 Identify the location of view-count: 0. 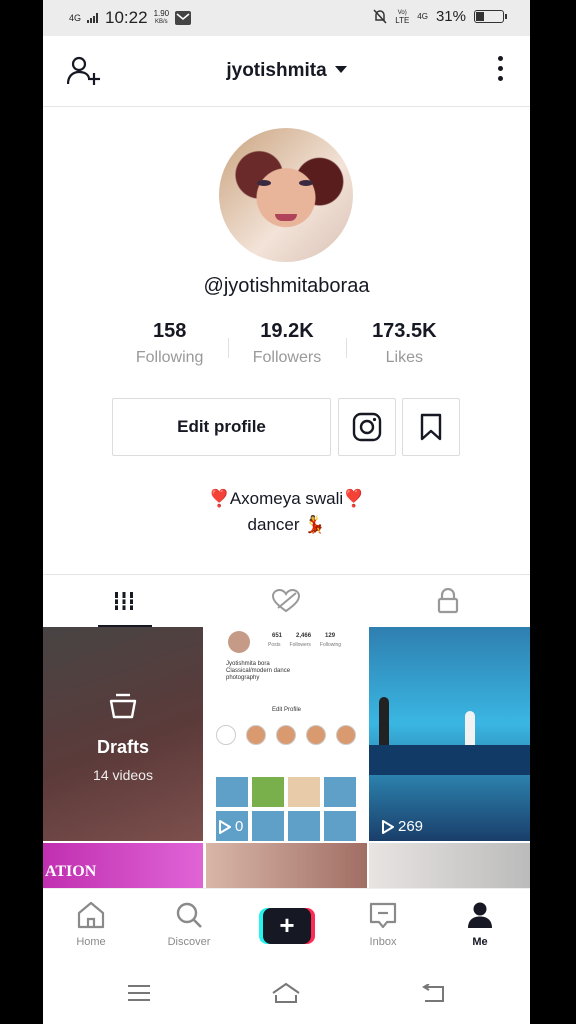
(230, 826).